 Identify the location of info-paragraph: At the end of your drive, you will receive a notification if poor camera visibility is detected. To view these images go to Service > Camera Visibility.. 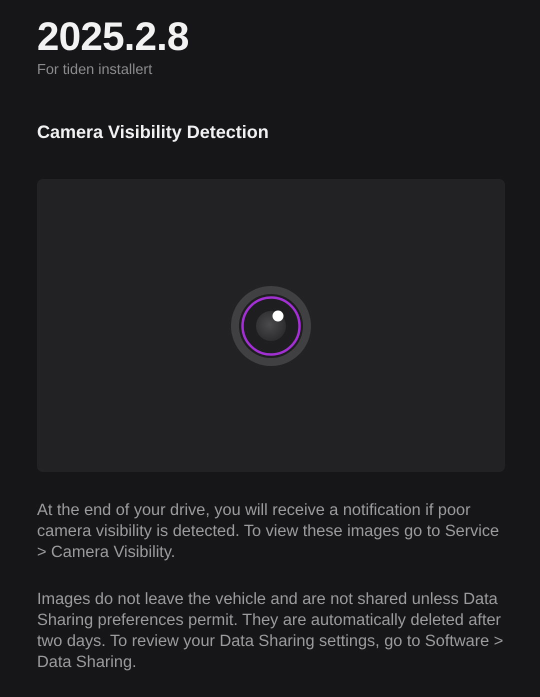
(268, 531).